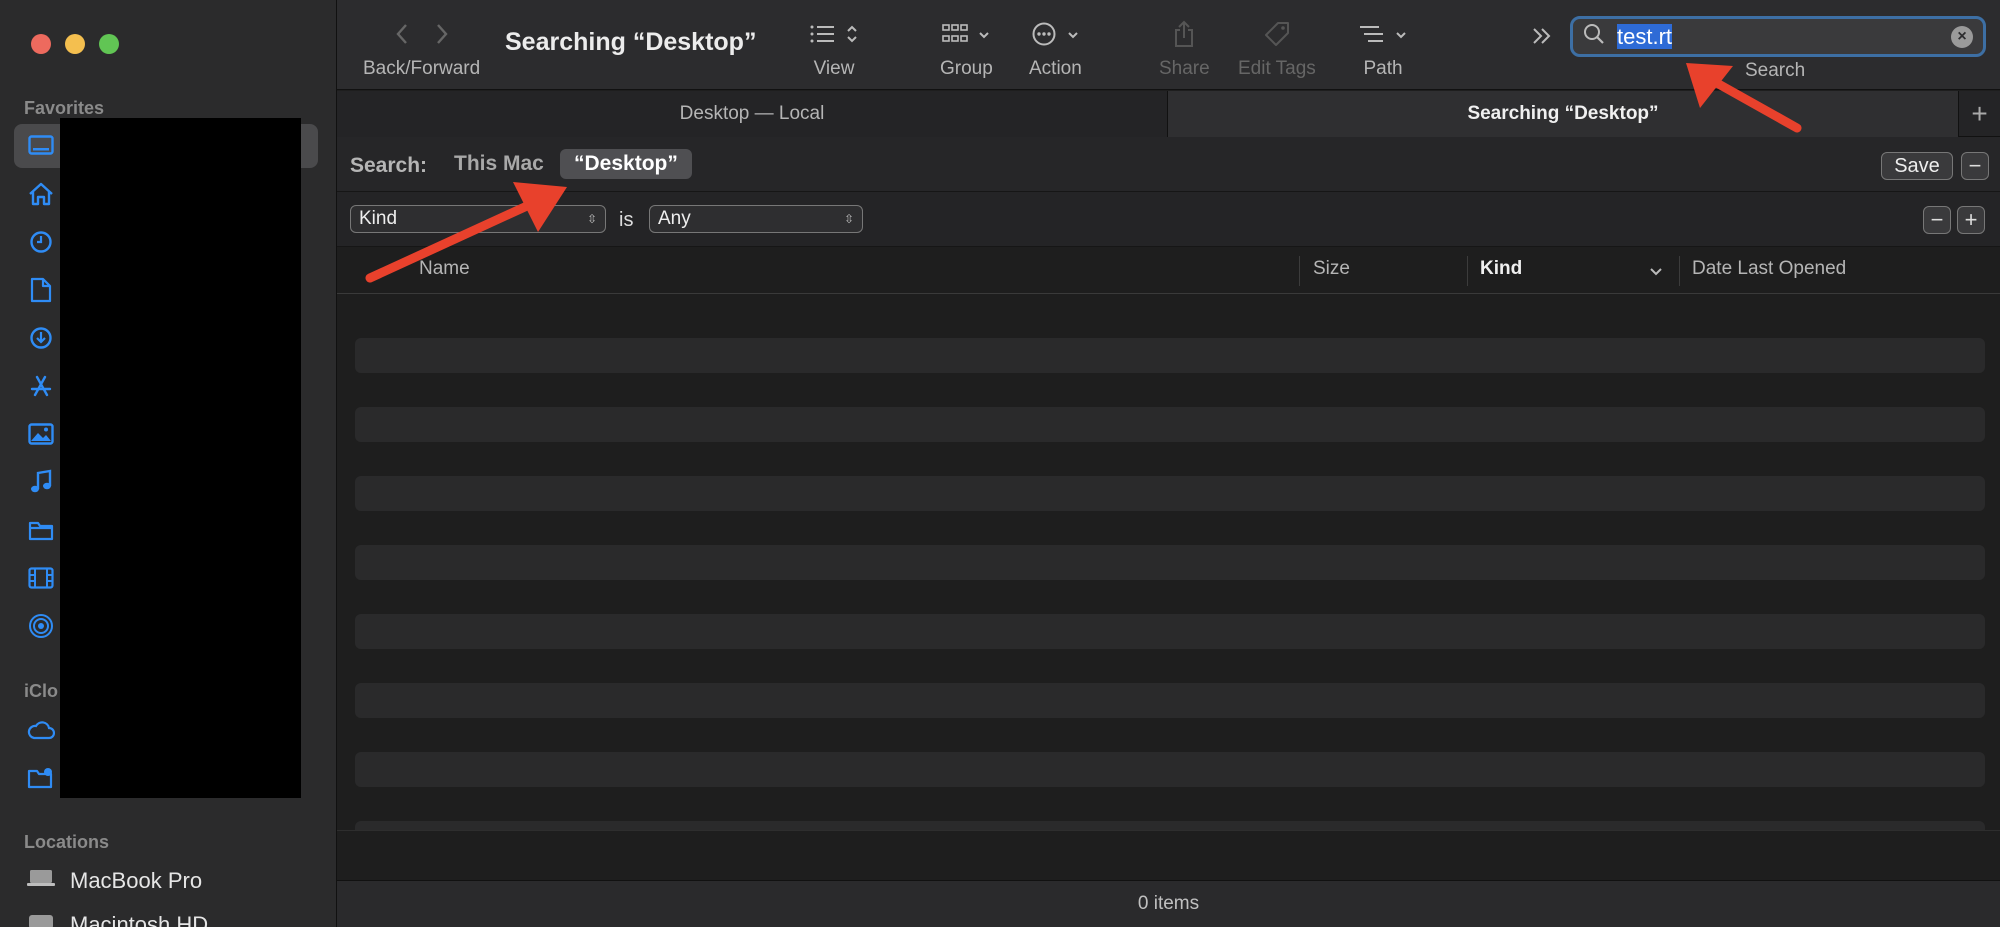  What do you see at coordinates (109, 44) in the screenshot?
I see `zoom-window-button` at bounding box center [109, 44].